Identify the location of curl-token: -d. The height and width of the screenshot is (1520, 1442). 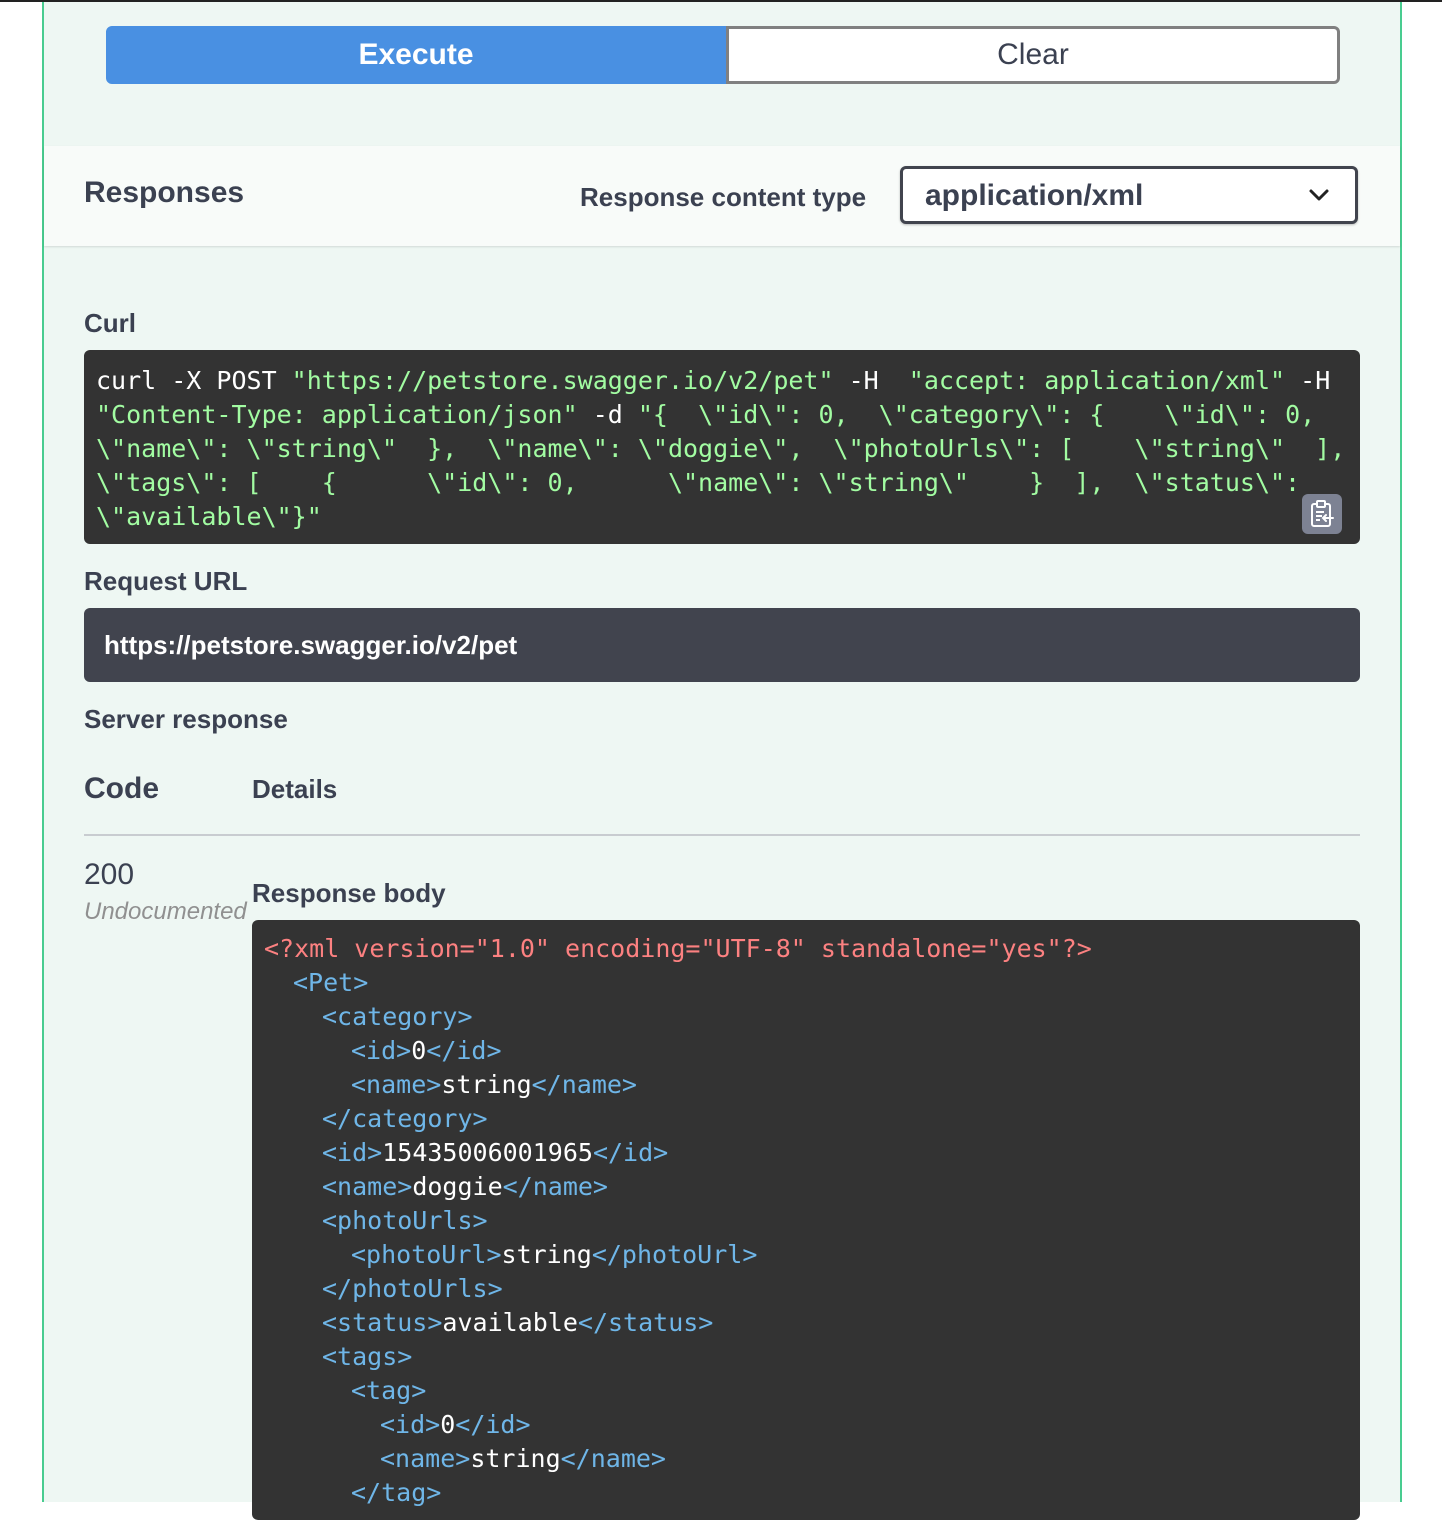
(607, 414).